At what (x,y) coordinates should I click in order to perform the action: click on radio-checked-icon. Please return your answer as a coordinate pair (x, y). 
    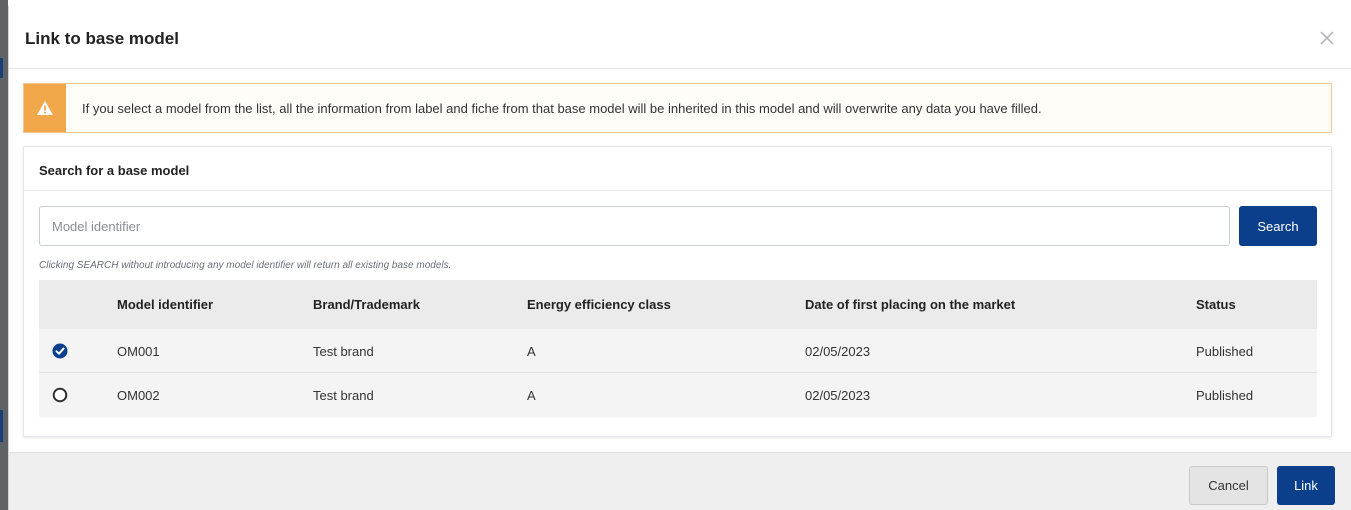
    Looking at the image, I should click on (60, 351).